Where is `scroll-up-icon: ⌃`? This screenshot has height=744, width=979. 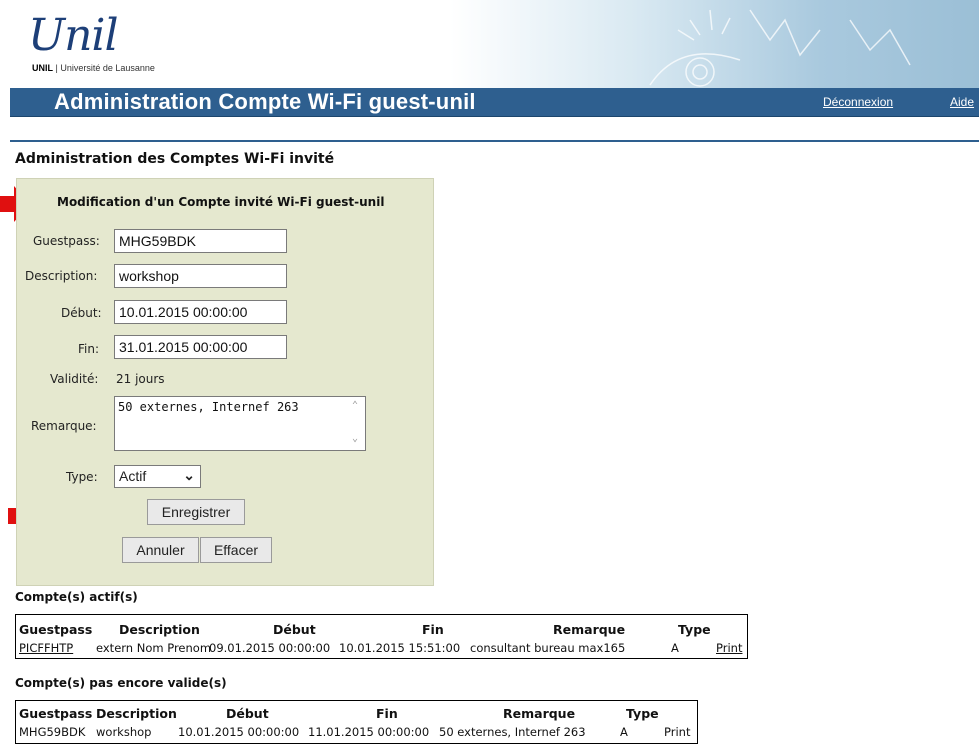
scroll-up-icon: ⌃ is located at coordinates (357, 406).